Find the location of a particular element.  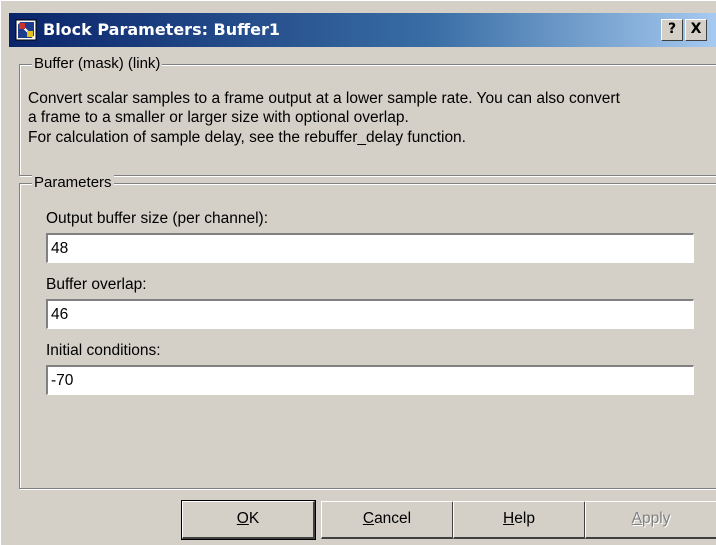

description-legend: Buffer (mask) (link) is located at coordinates (97, 64).